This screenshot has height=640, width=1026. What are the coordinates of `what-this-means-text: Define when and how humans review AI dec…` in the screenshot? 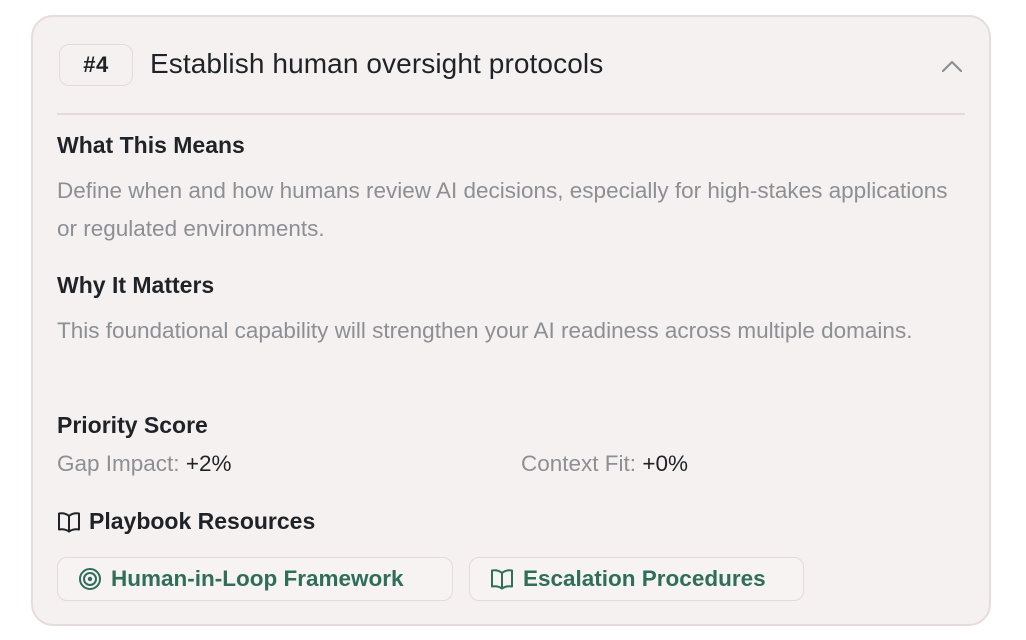 It's located at (502, 209).